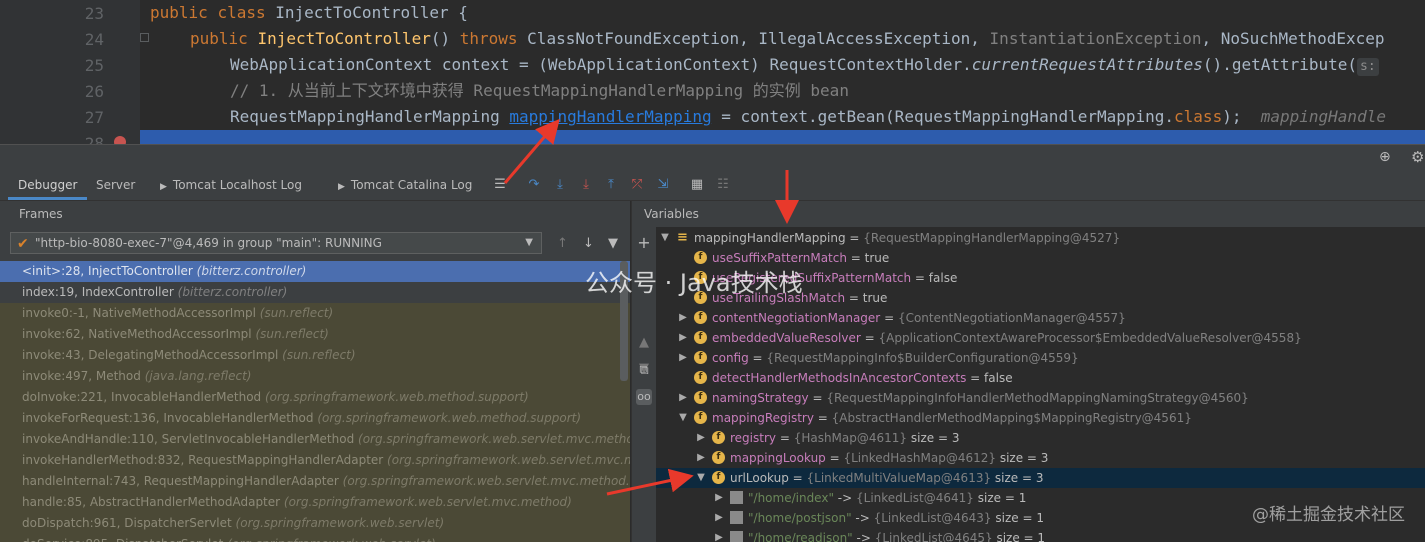 The height and width of the screenshot is (542, 1425). What do you see at coordinates (48, 185) in the screenshot?
I see `tab-debugger: Debugger` at bounding box center [48, 185].